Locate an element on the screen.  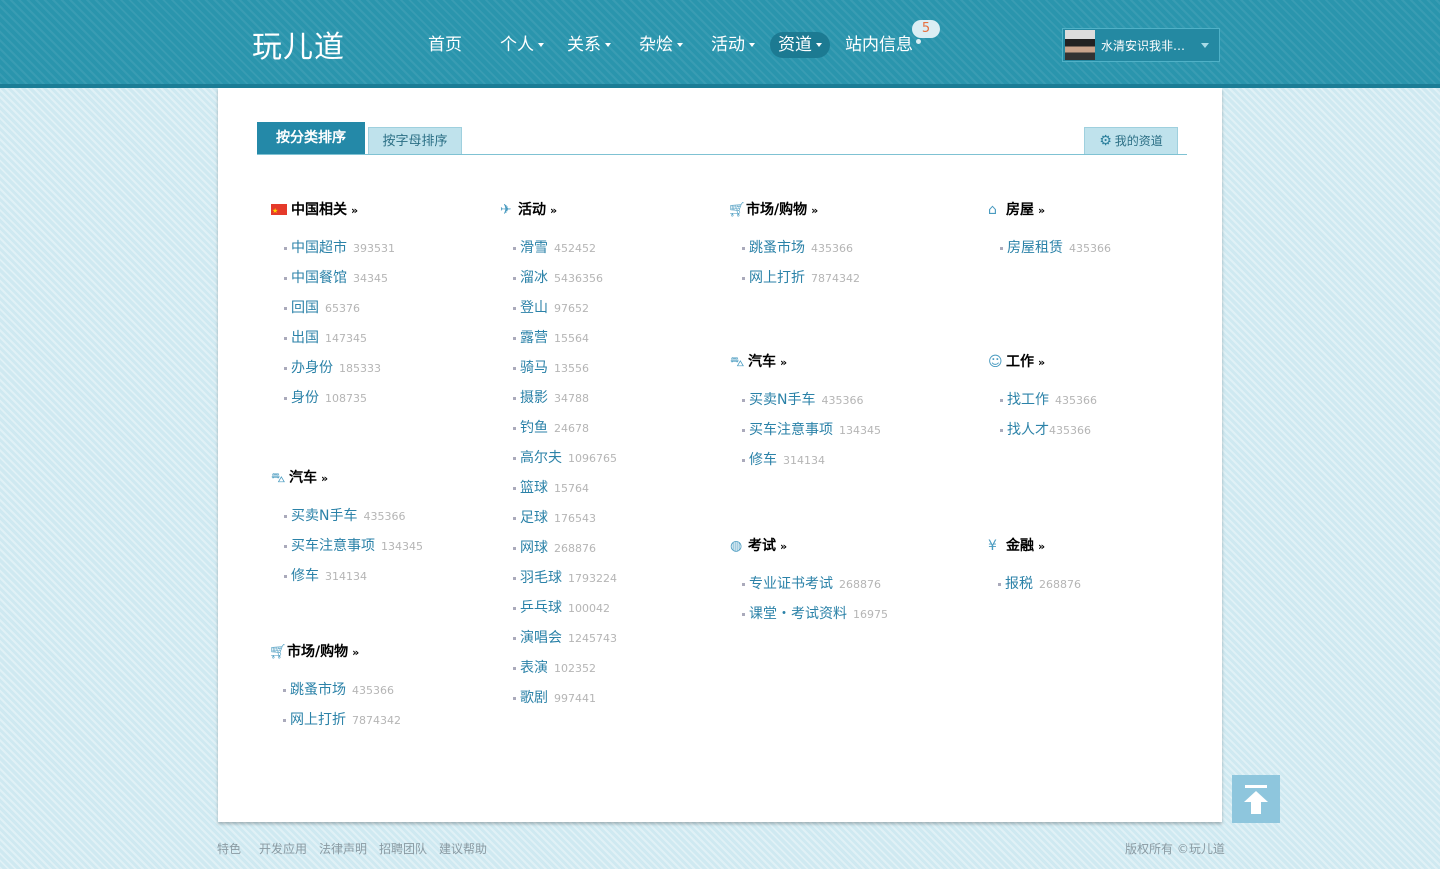
list-item: 滑雪 452452 is located at coordinates (554, 248).